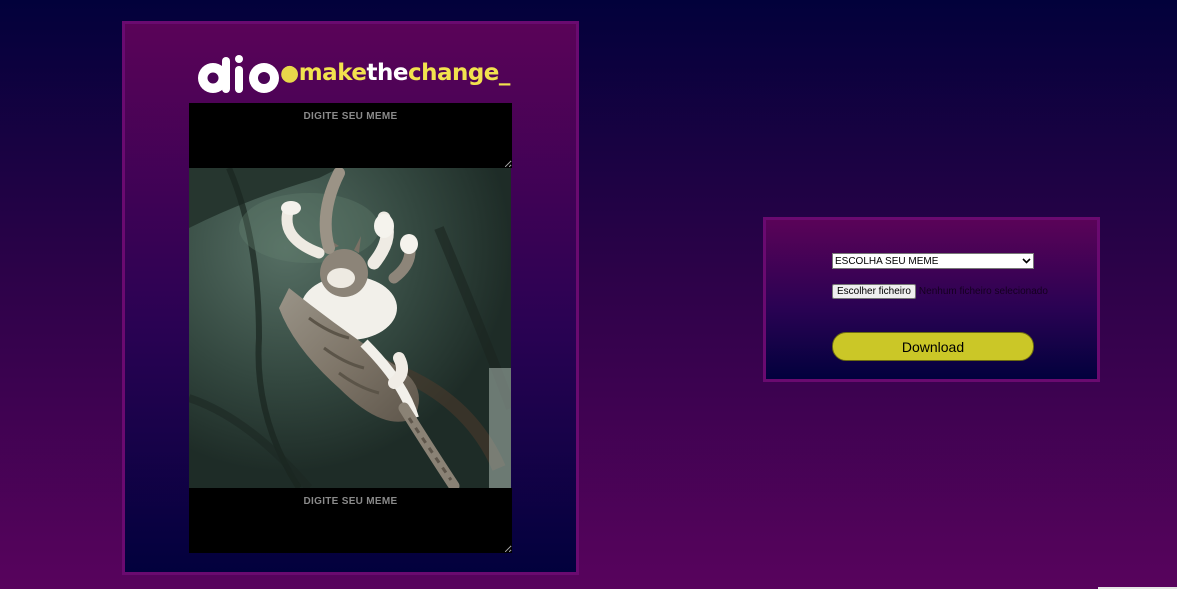 Image resolution: width=1177 pixels, height=589 pixels. I want to click on tagline-underscore: _, so click(504, 73).